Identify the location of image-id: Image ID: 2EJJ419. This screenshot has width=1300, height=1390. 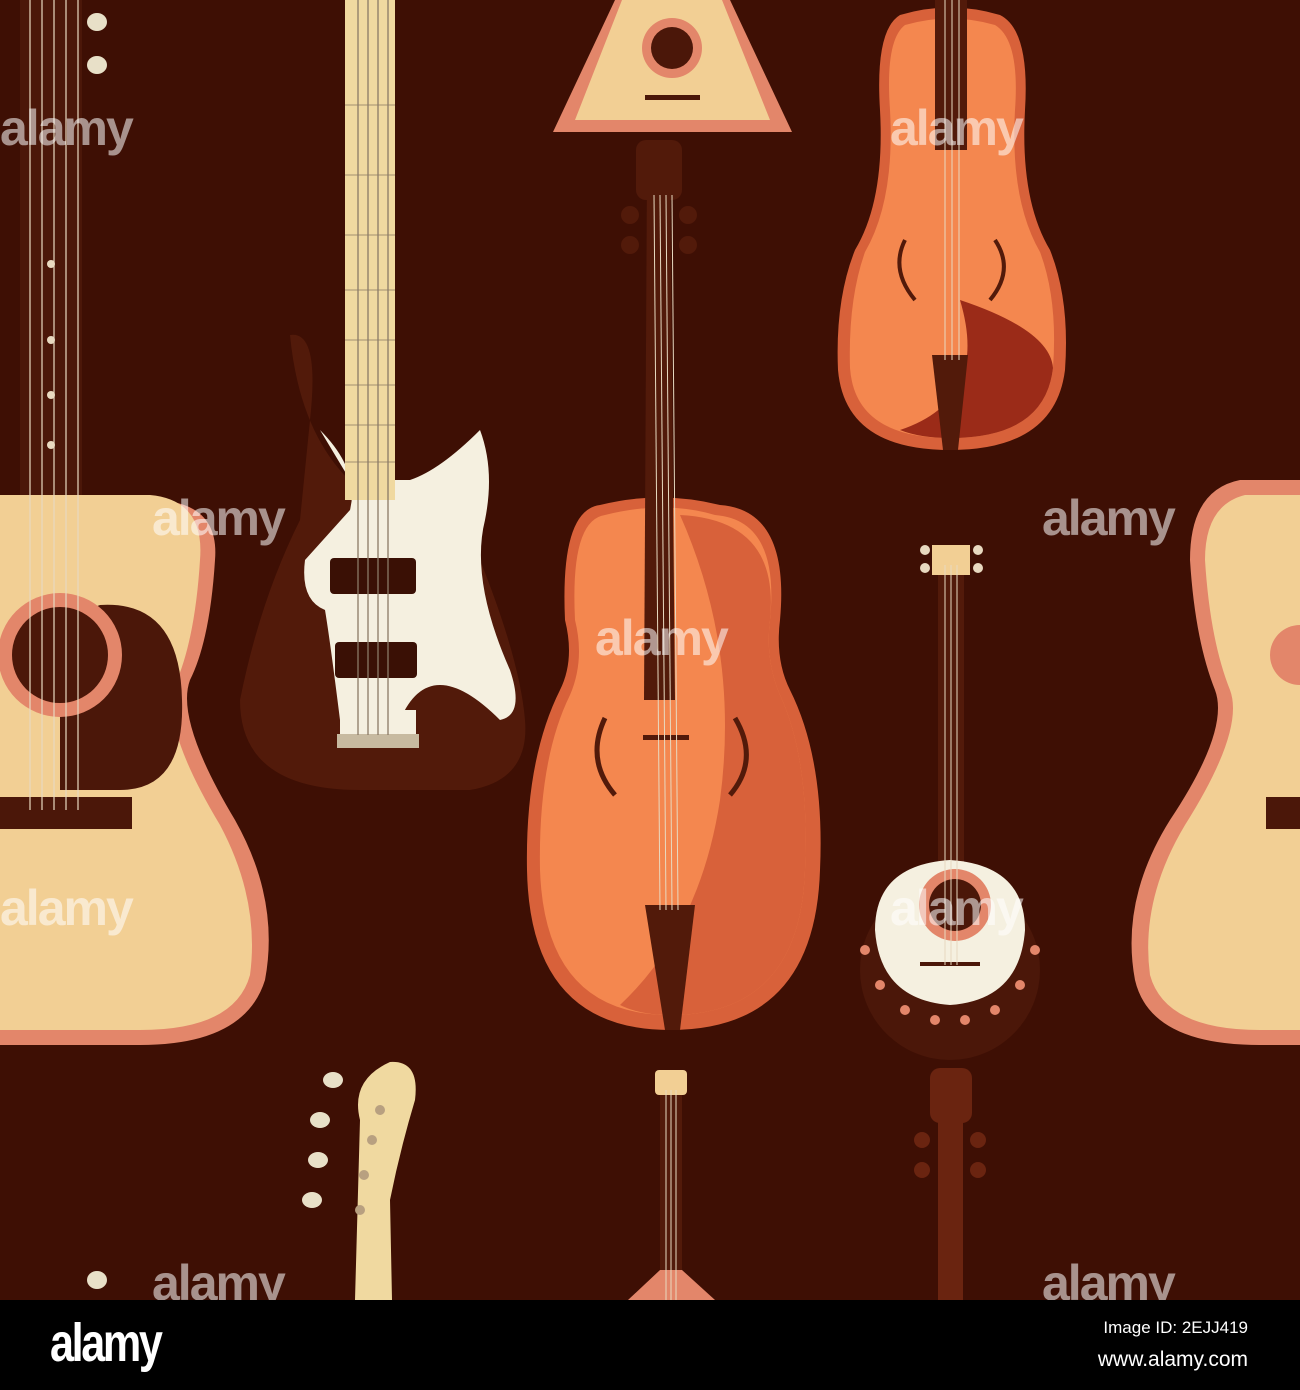
(1175, 1327).